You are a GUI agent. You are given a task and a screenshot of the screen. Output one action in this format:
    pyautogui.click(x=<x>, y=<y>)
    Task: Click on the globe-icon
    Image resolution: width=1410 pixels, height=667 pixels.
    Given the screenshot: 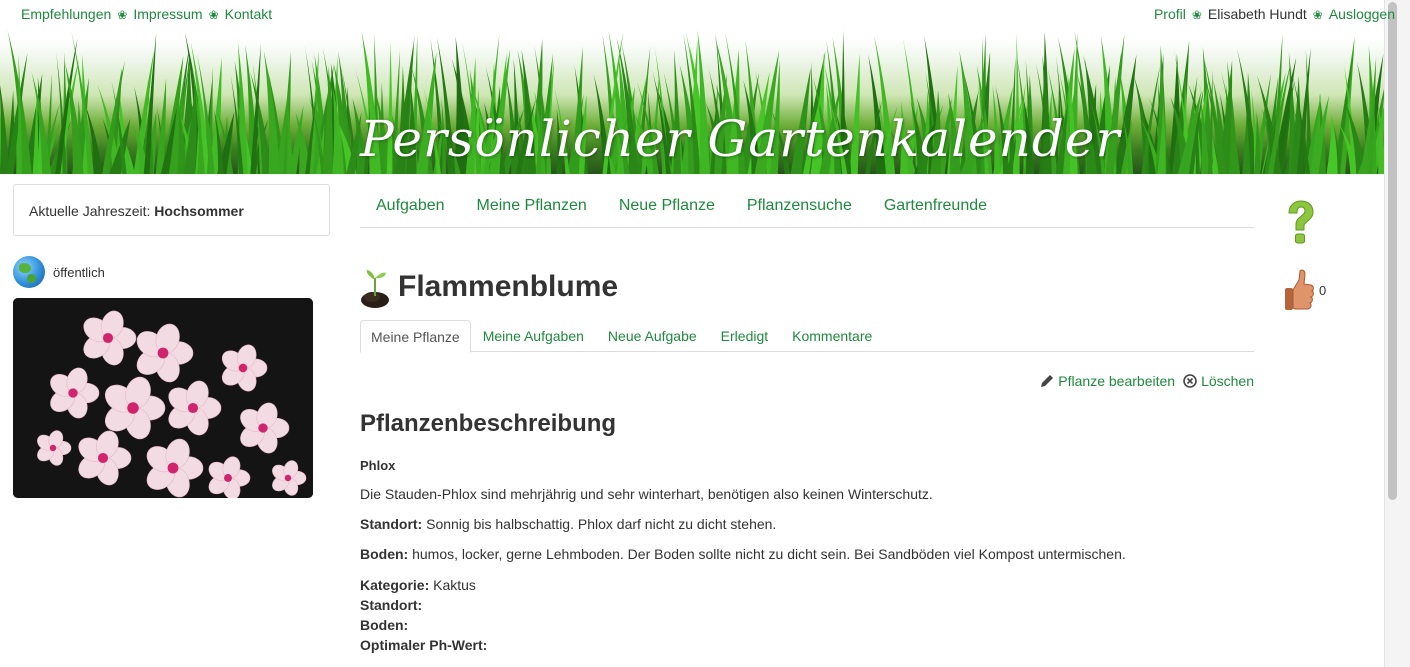 What is the action you would take?
    pyautogui.click(x=29, y=272)
    